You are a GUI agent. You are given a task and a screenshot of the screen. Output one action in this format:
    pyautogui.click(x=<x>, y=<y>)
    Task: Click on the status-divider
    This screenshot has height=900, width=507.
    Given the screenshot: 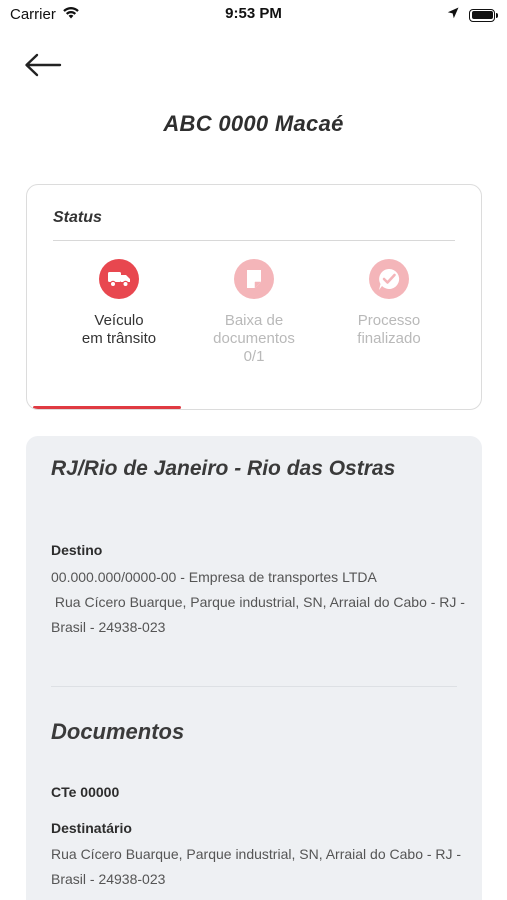 What is the action you would take?
    pyautogui.click(x=254, y=240)
    